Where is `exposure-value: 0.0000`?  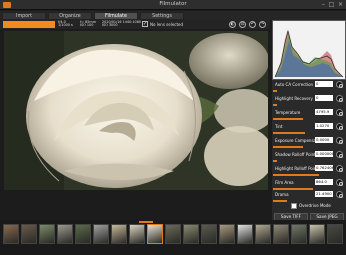
exposure-value: 0.0000 is located at coordinates (324, 140).